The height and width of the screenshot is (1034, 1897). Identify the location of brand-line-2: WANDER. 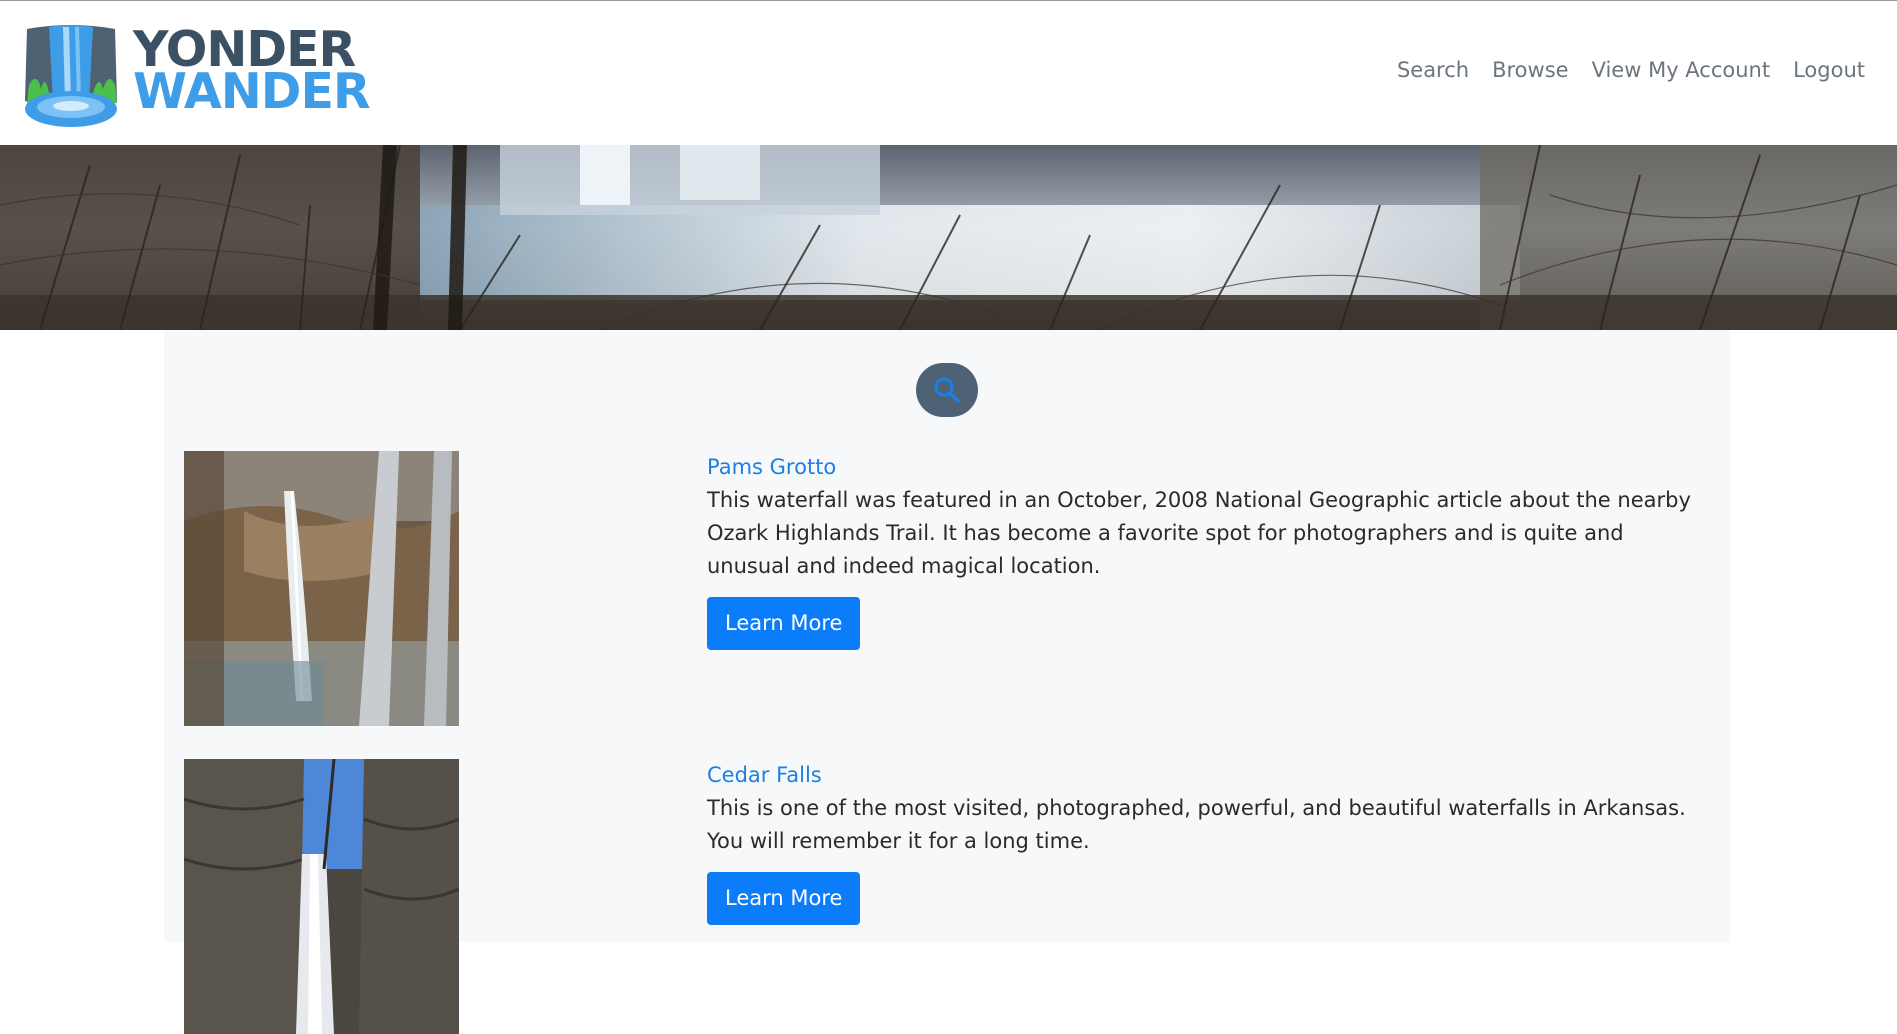
(252, 91).